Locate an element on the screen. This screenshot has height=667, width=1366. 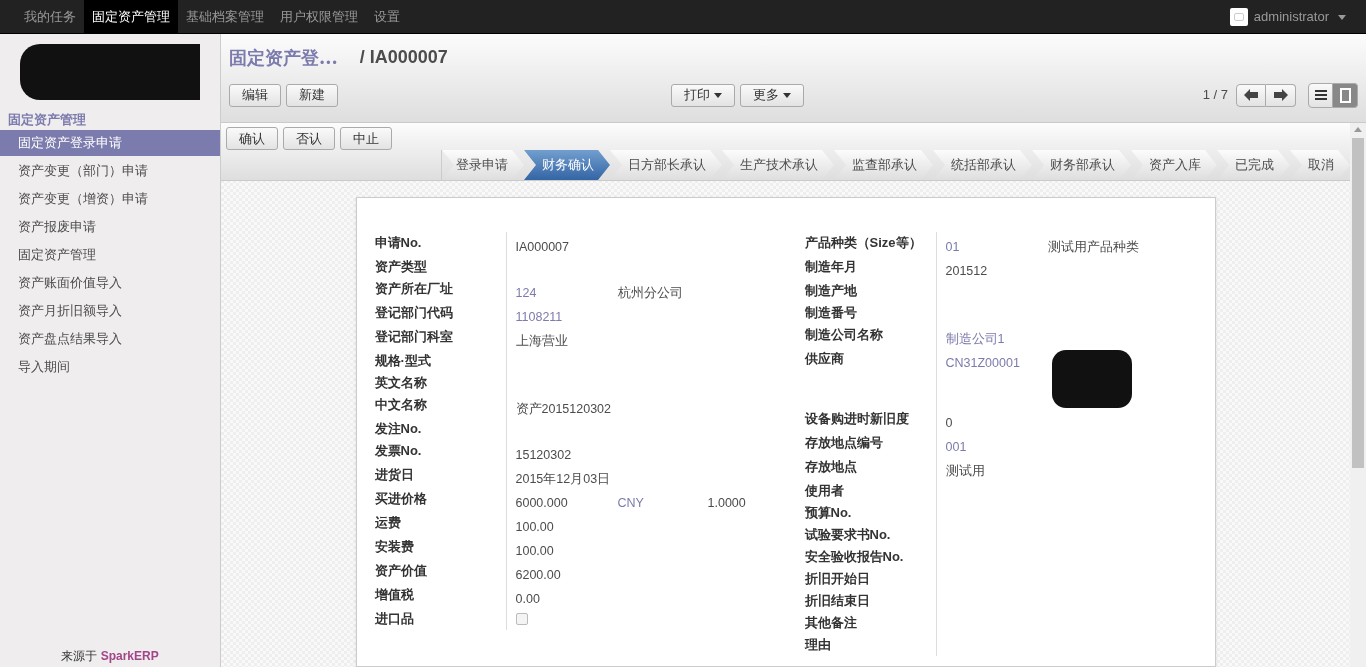
previous-button is located at coordinates (1251, 95).